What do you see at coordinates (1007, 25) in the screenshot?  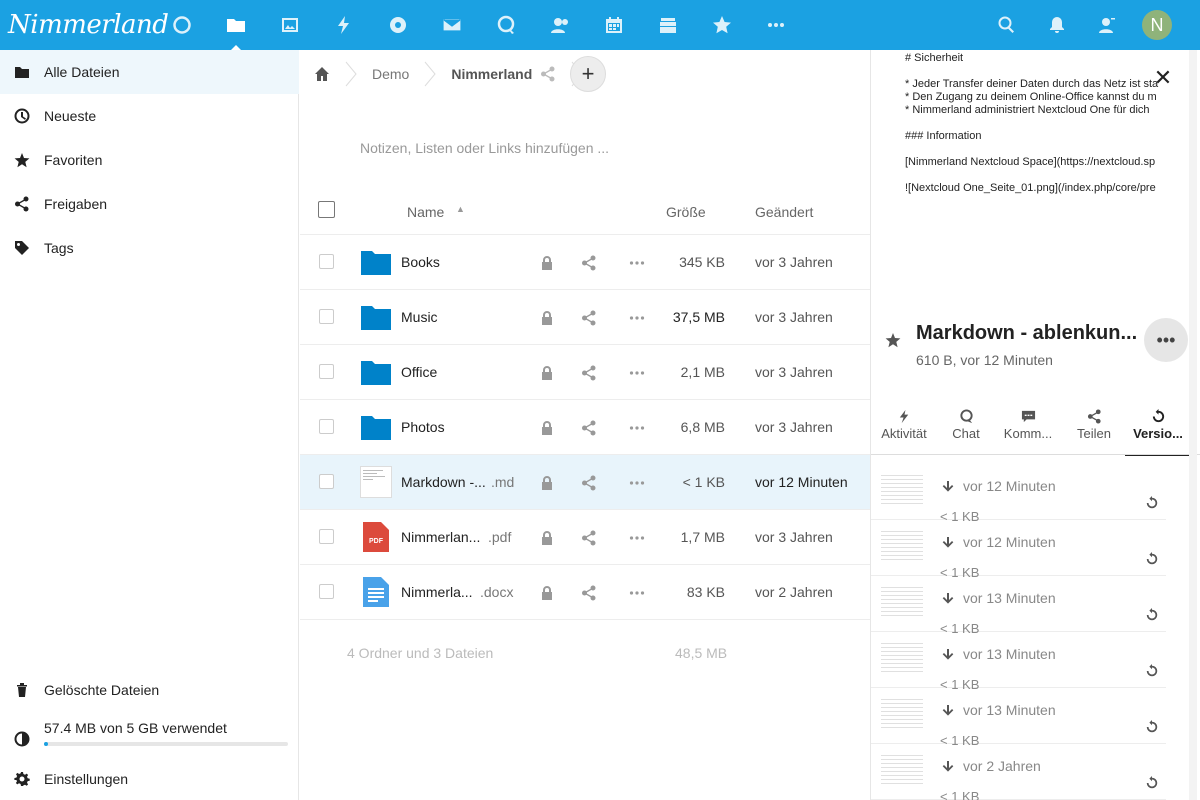 I see `search-icon` at bounding box center [1007, 25].